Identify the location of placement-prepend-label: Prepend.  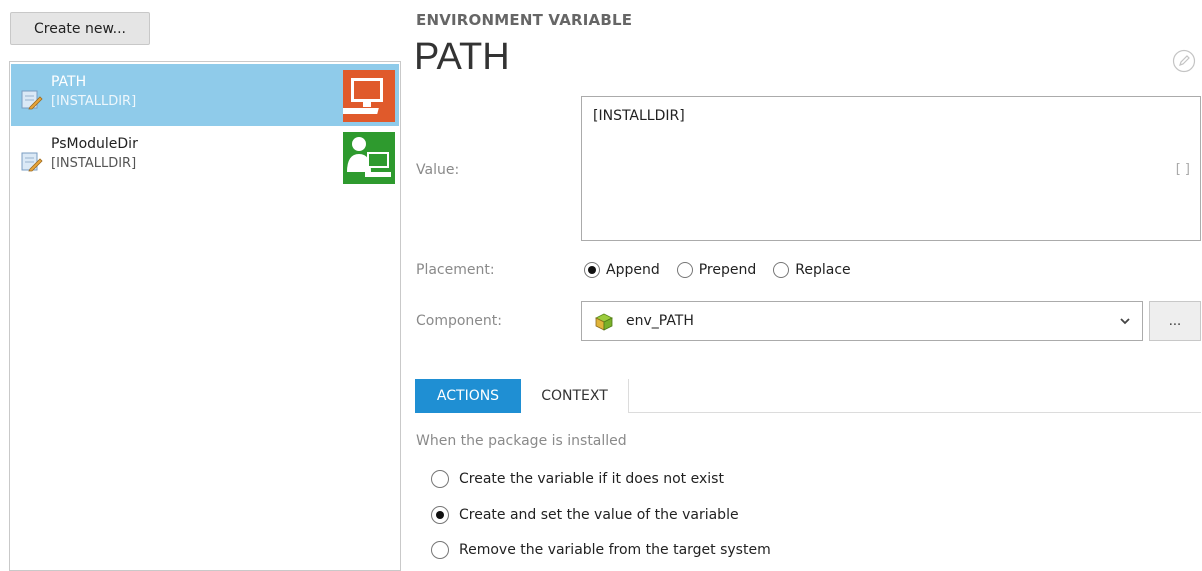
(727, 270).